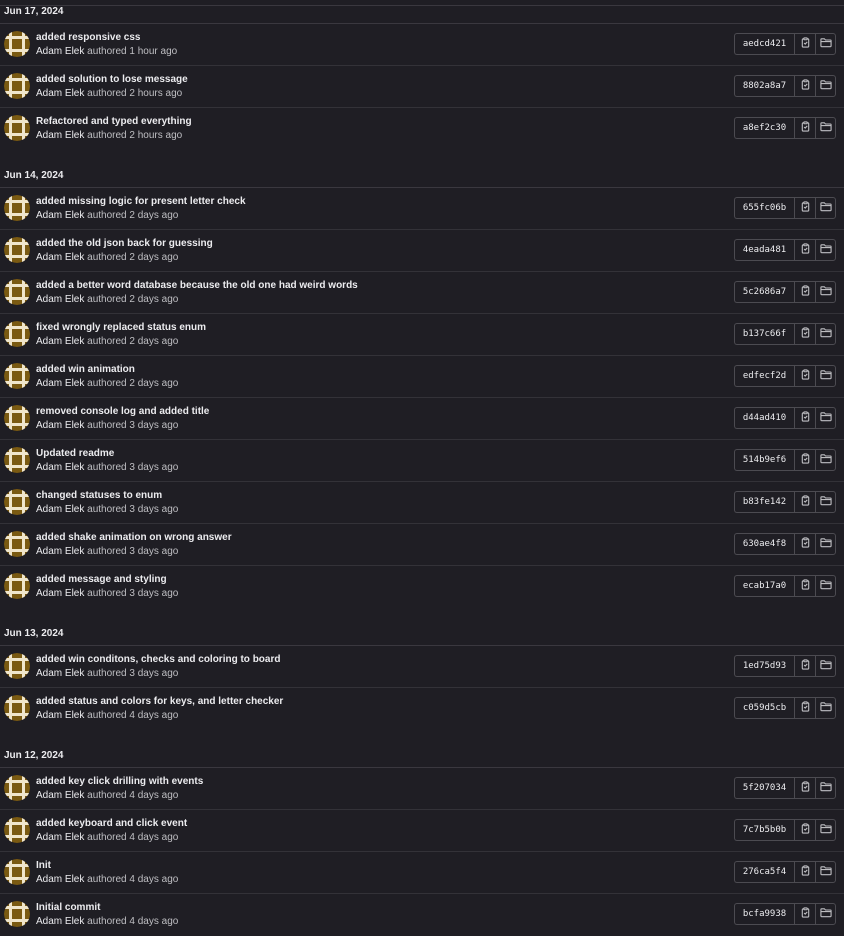 This screenshot has height=936, width=844. What do you see at coordinates (764, 502) in the screenshot?
I see `commit-sha-link: b83fe142` at bounding box center [764, 502].